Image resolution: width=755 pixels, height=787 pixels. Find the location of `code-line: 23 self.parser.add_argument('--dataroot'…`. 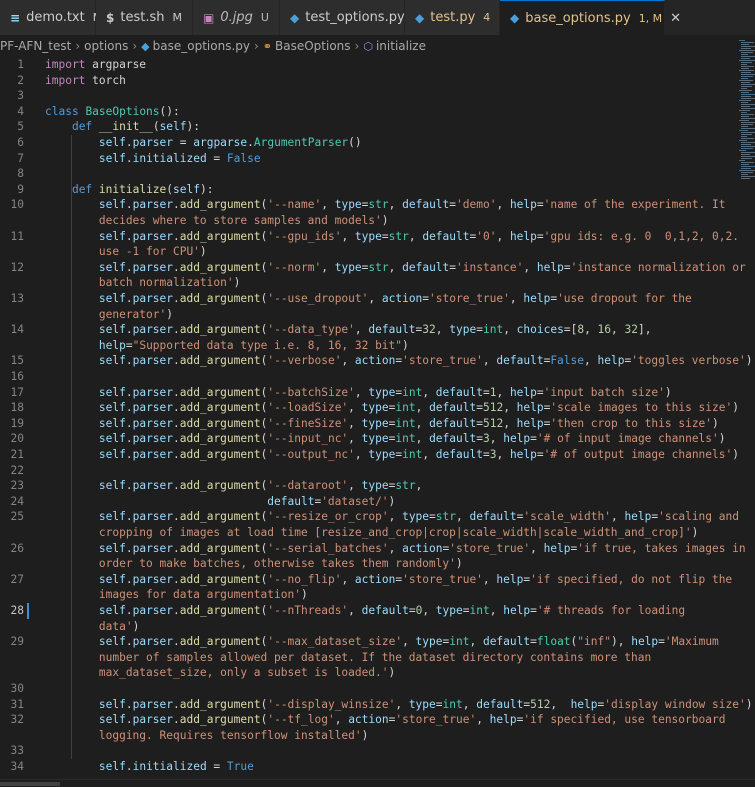

code-line: 23 self.parser.add_argument('--dataroot'… is located at coordinates (367, 486).